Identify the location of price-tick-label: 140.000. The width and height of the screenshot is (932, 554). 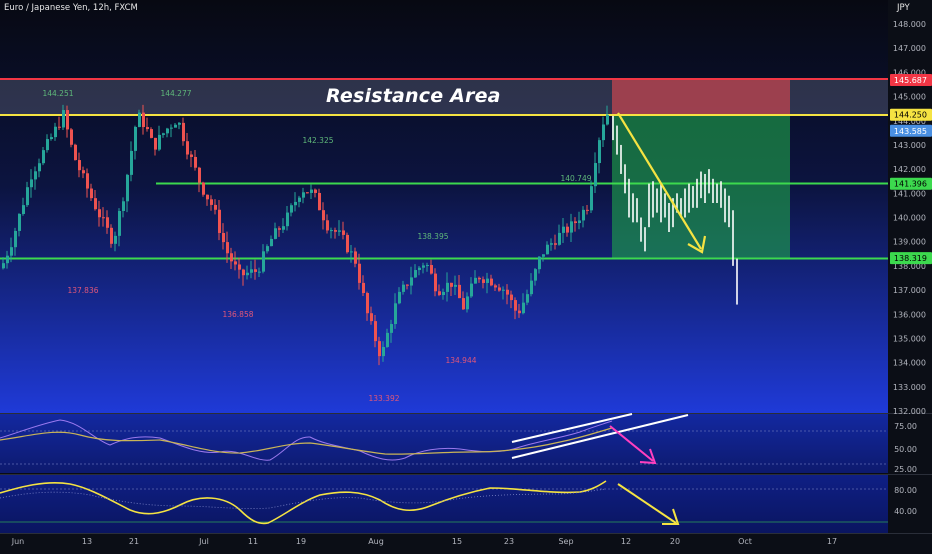
(909, 218).